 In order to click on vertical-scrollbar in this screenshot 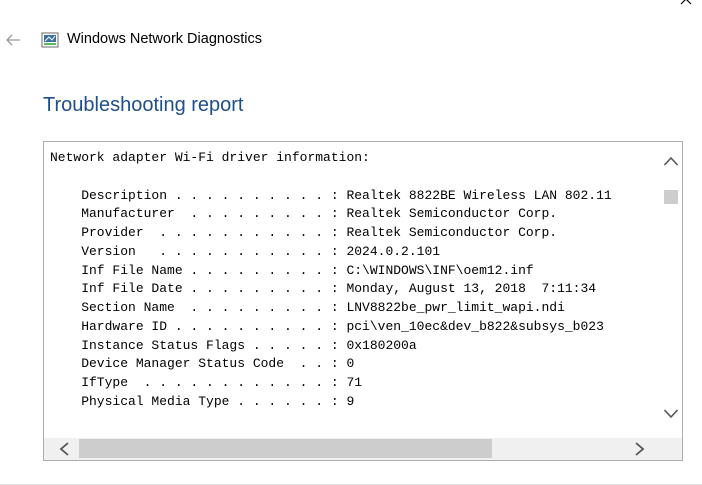, I will do `click(671, 290)`.